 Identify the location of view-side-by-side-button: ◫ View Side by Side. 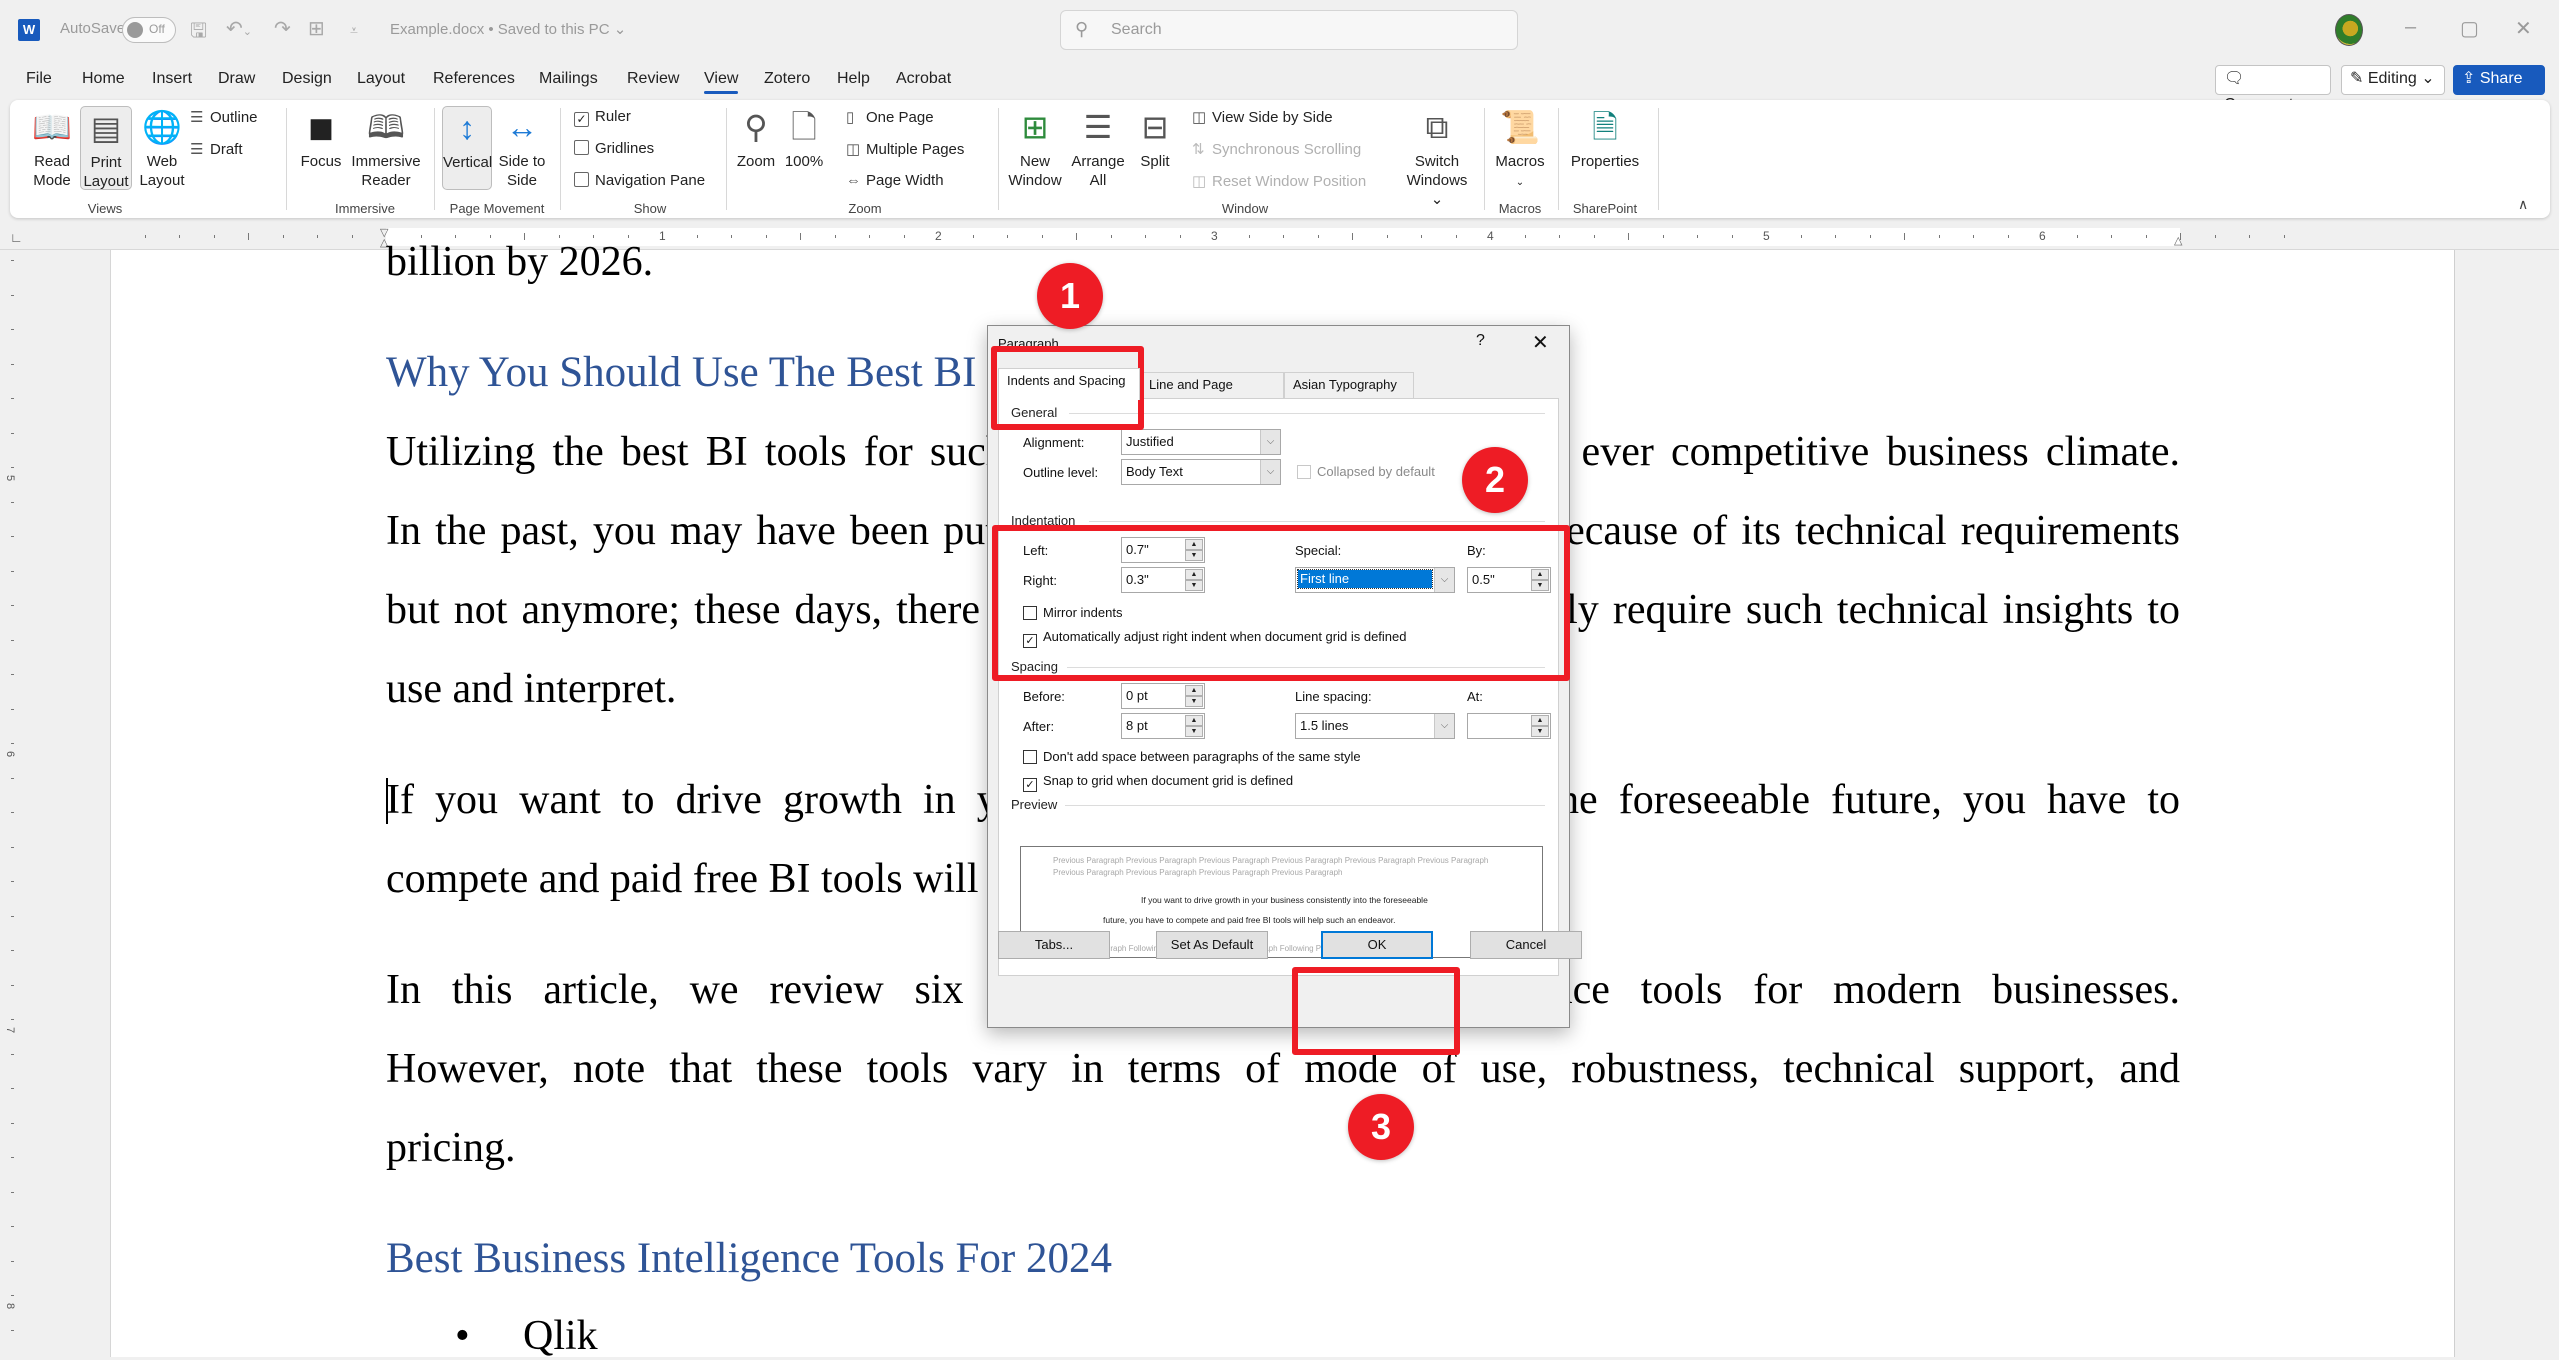
(1262, 117).